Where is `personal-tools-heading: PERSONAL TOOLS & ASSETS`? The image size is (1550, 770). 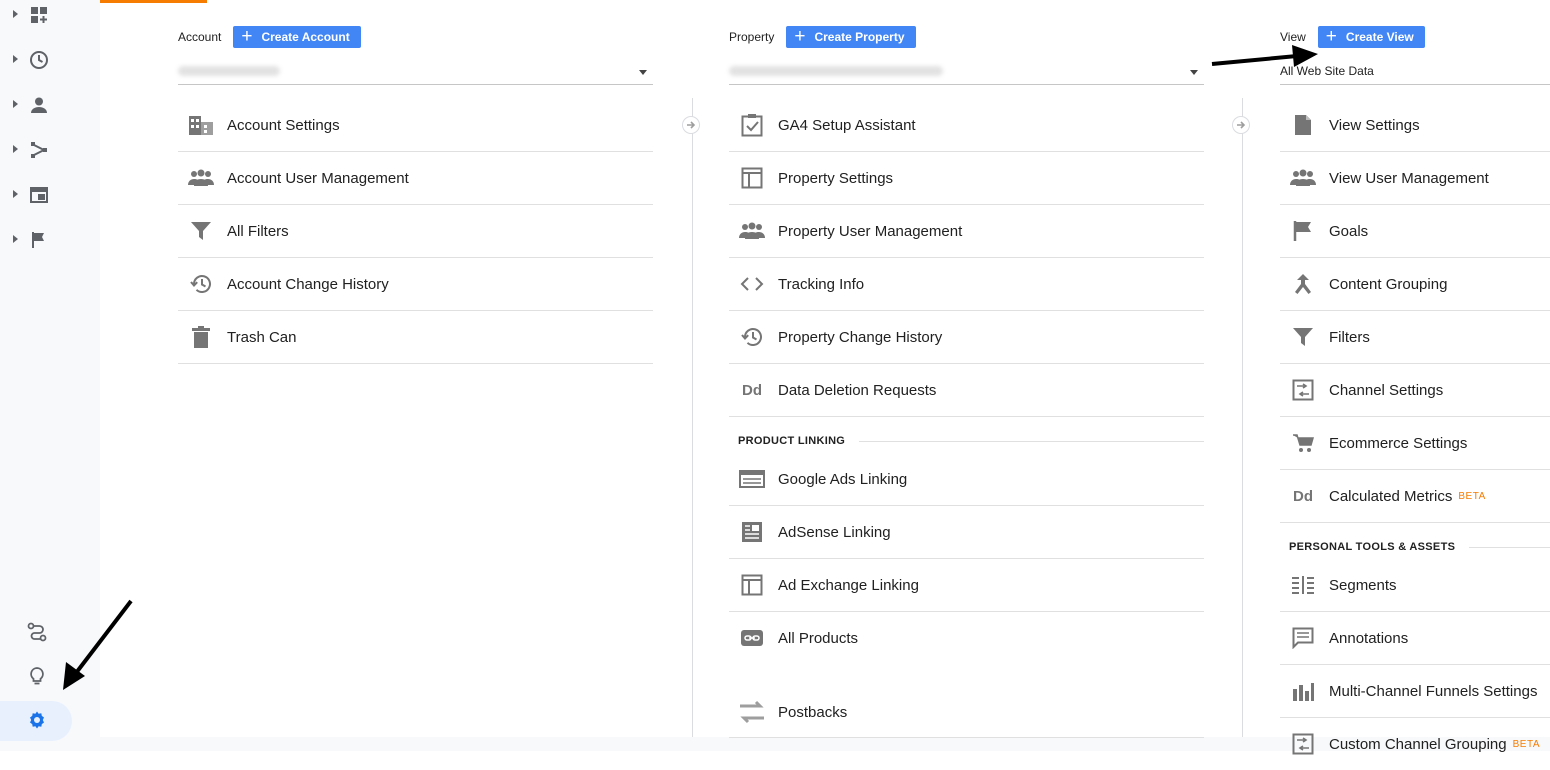 personal-tools-heading: PERSONAL TOOLS & ASSETS is located at coordinates (1415, 547).